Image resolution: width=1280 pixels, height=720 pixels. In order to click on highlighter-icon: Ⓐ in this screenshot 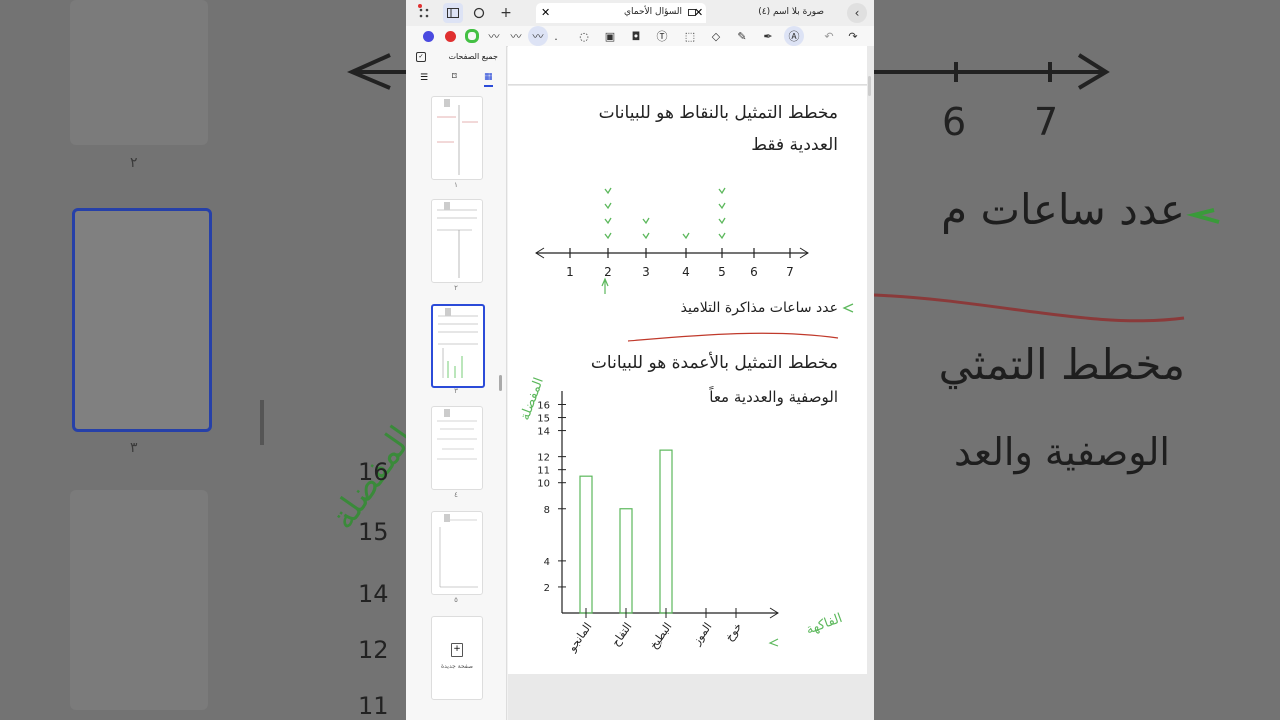, I will do `click(794, 36)`.